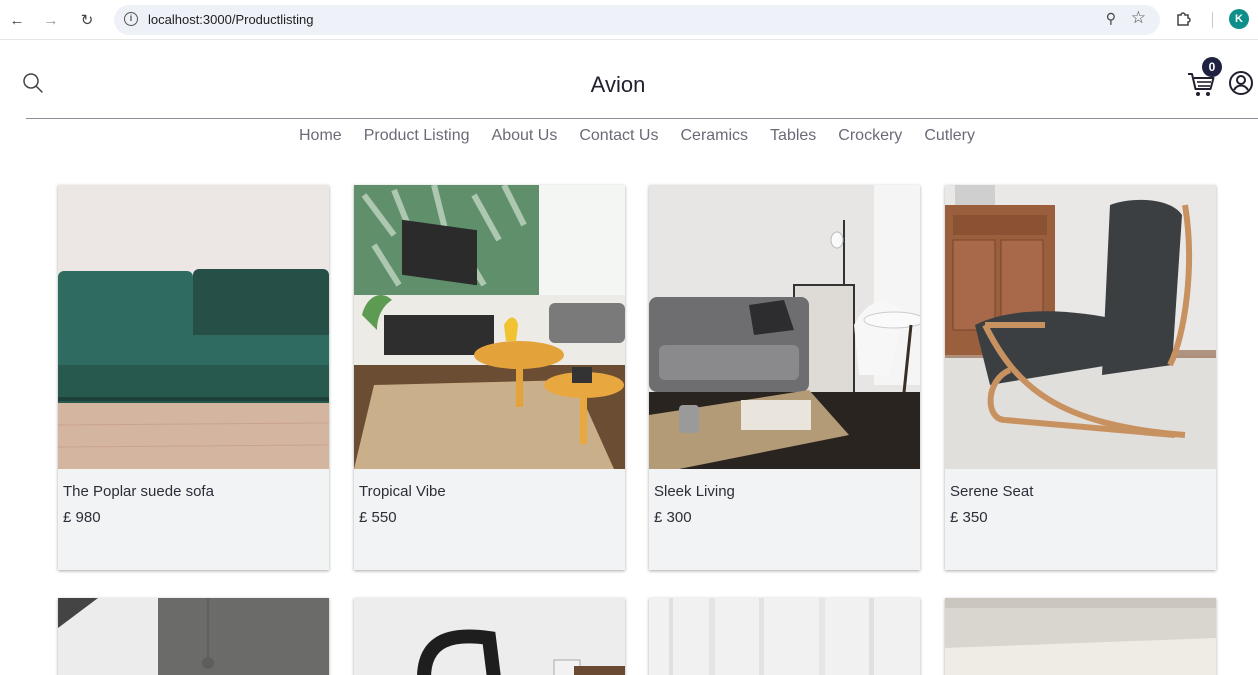 This screenshot has width=1258, height=675. Describe the element at coordinates (320, 138) in the screenshot. I see `nav-home: Home` at that location.